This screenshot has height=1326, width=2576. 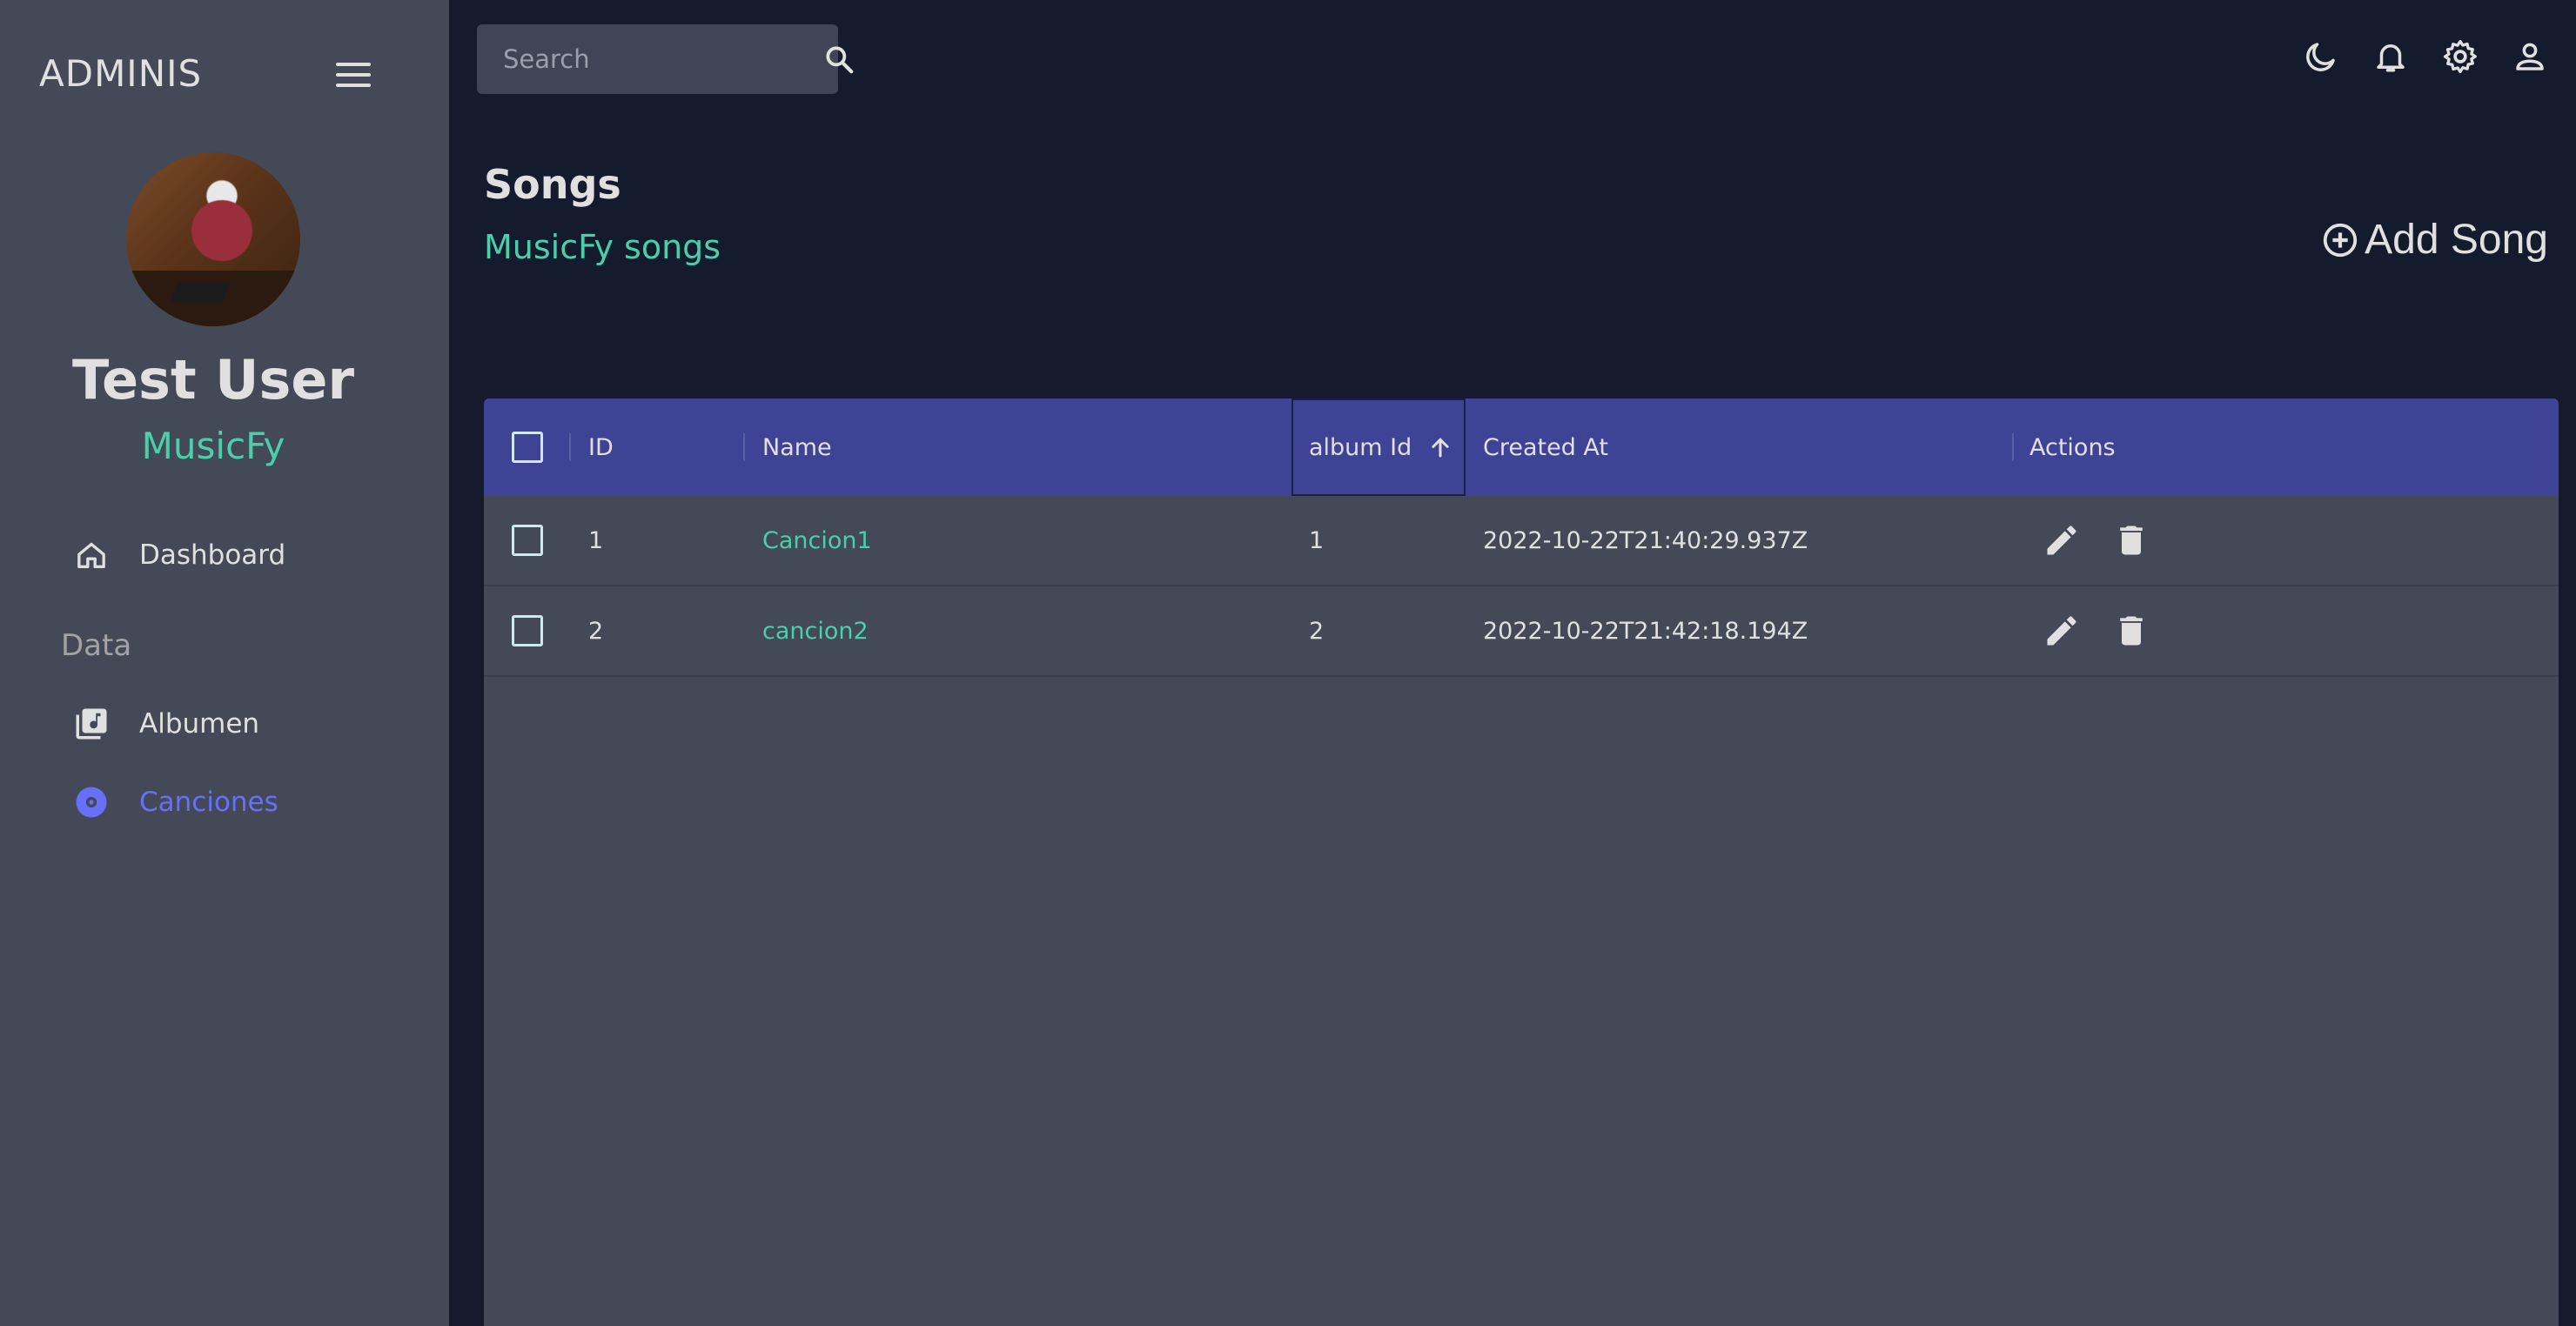 What do you see at coordinates (1317, 540) in the screenshot?
I see `cell-album-id: 1` at bounding box center [1317, 540].